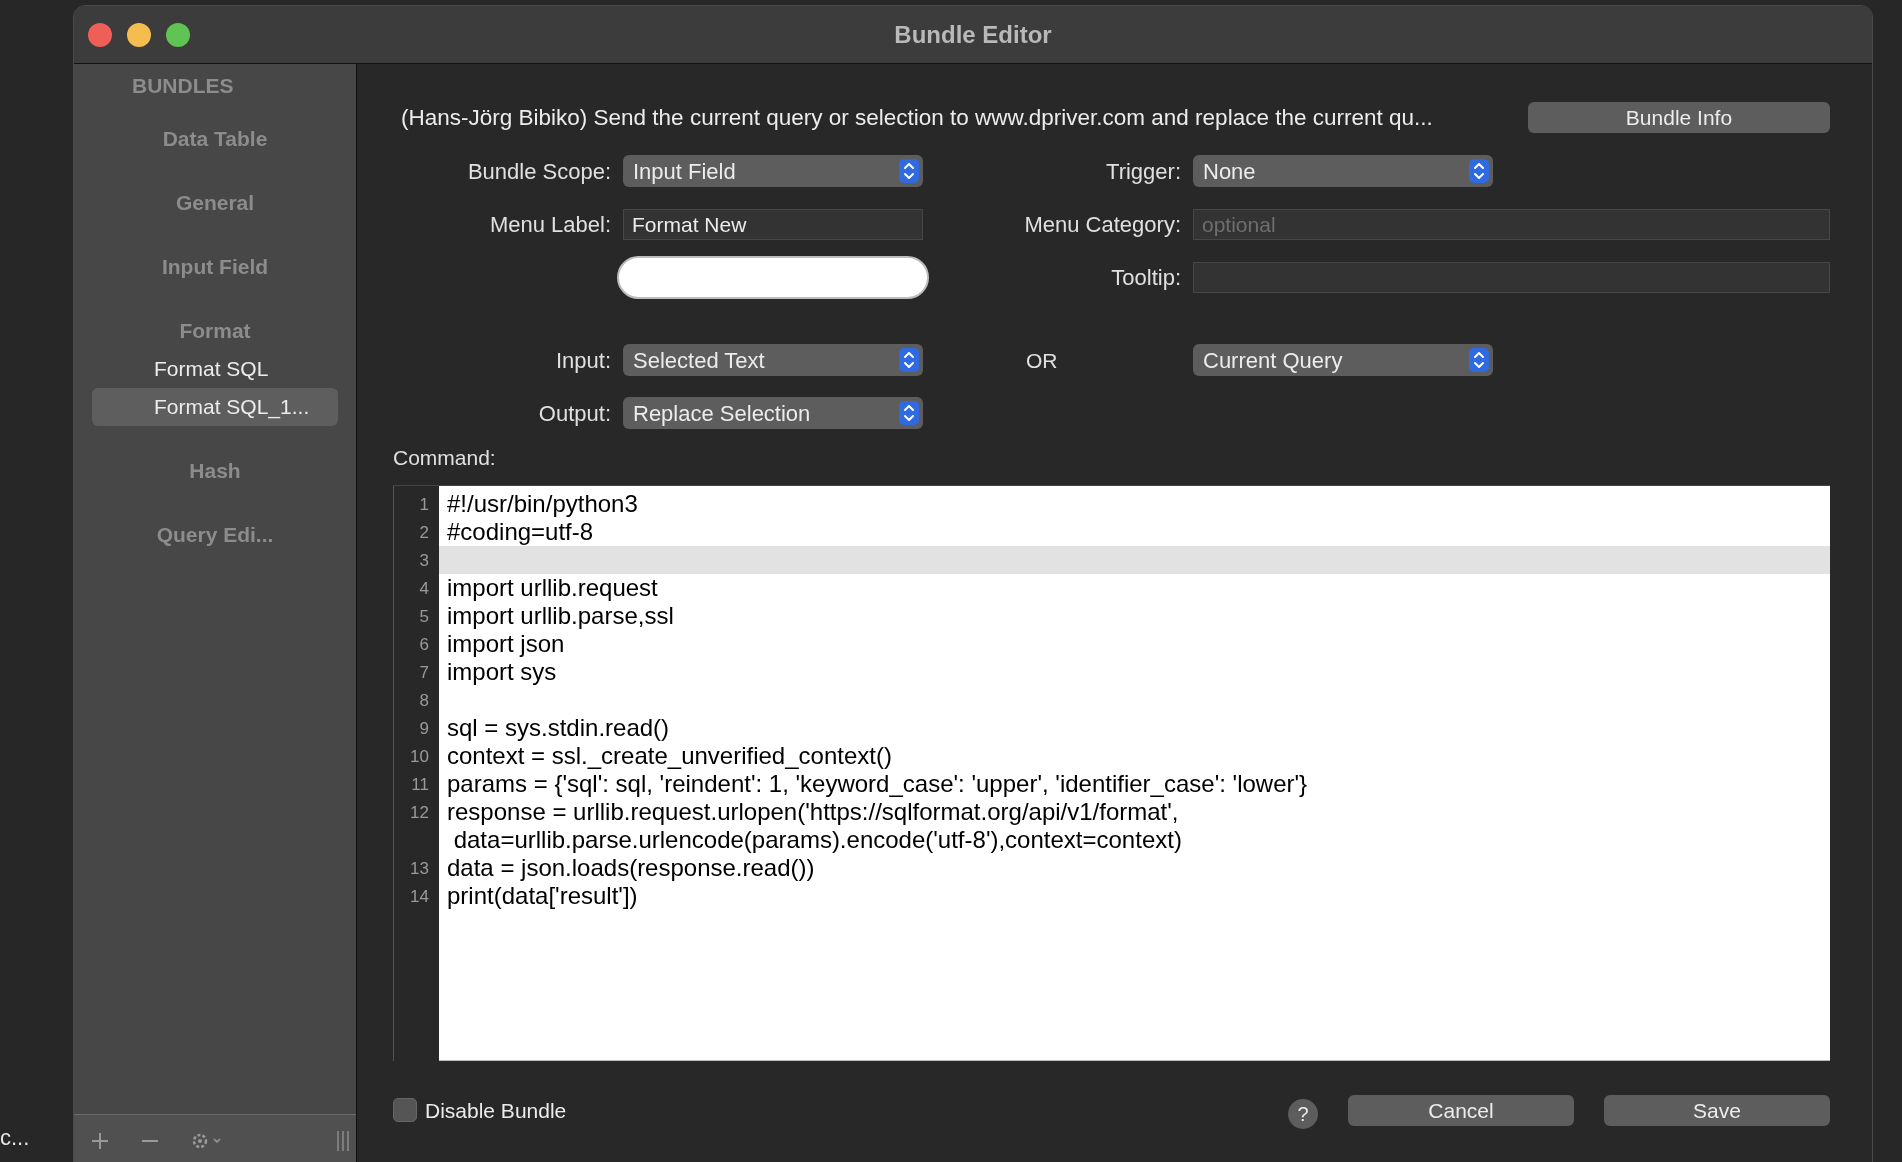 This screenshot has height=1162, width=1902. Describe the element at coordinates (1511, 277) in the screenshot. I see `tooltip-field` at that location.